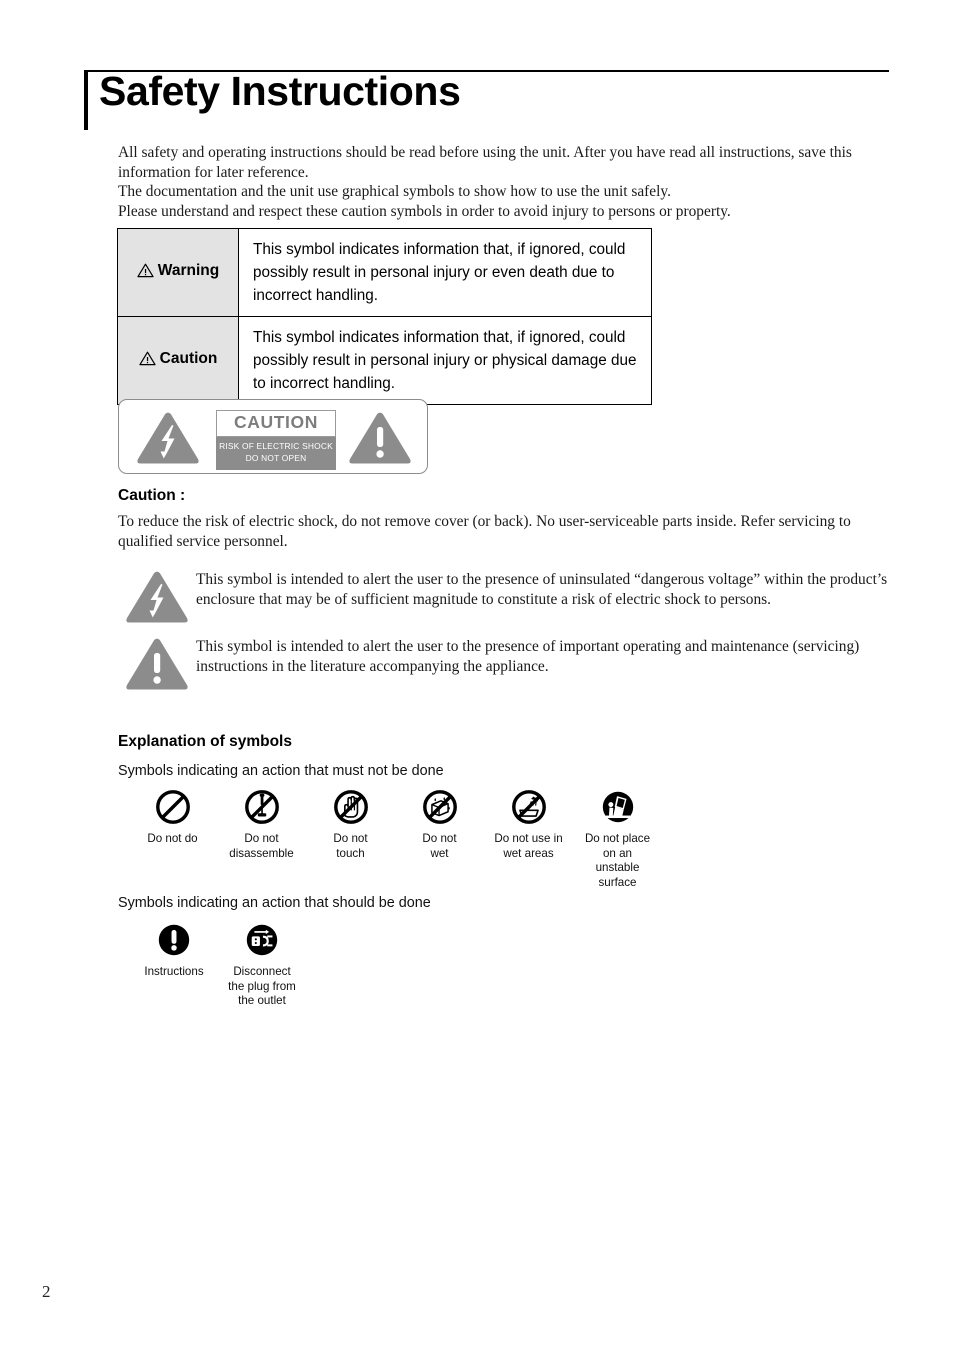 Image resolution: width=954 pixels, height=1350 pixels. What do you see at coordinates (172, 838) in the screenshot?
I see `icon-label: Do not do` at bounding box center [172, 838].